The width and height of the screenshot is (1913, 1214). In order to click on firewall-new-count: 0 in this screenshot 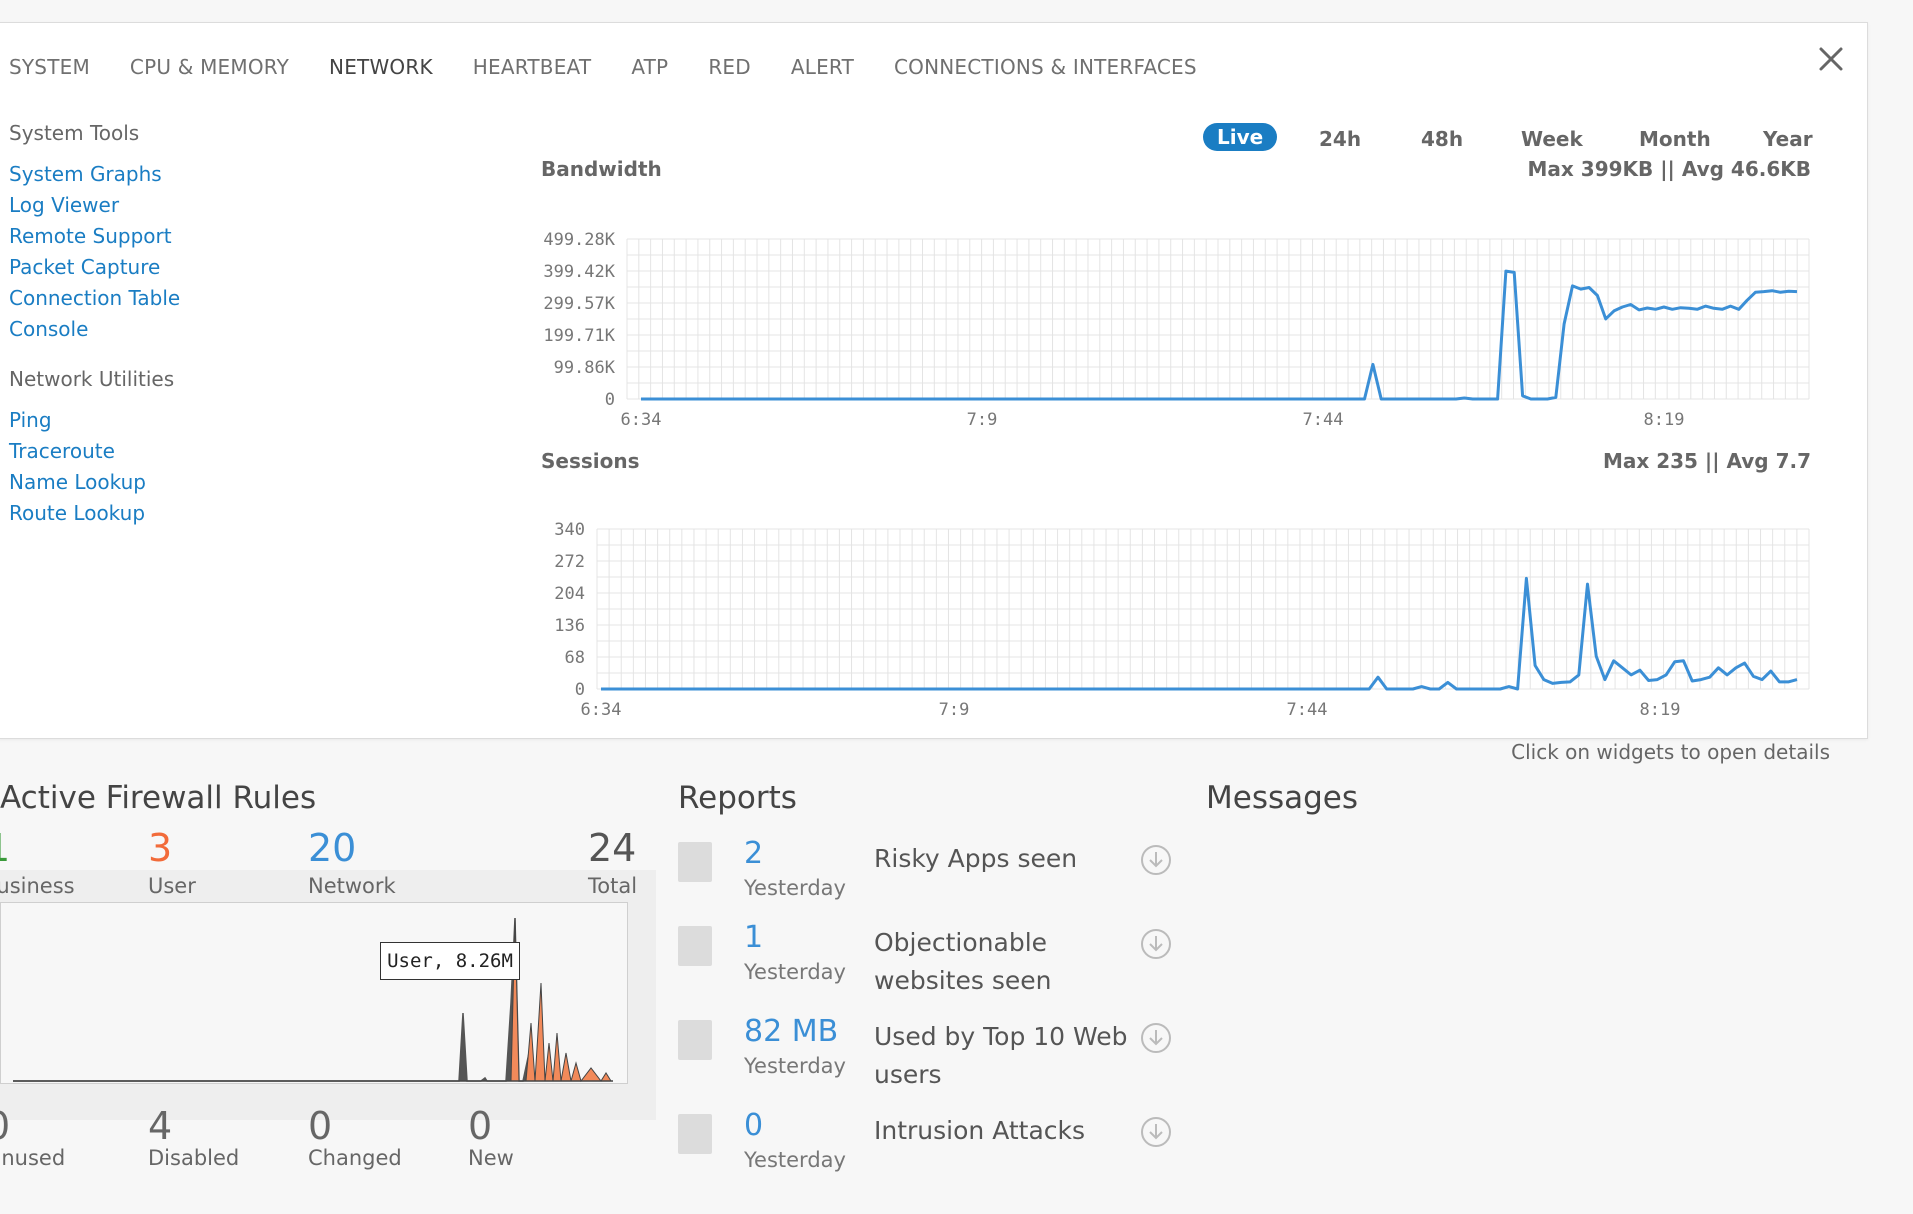, I will do `click(480, 1126)`.